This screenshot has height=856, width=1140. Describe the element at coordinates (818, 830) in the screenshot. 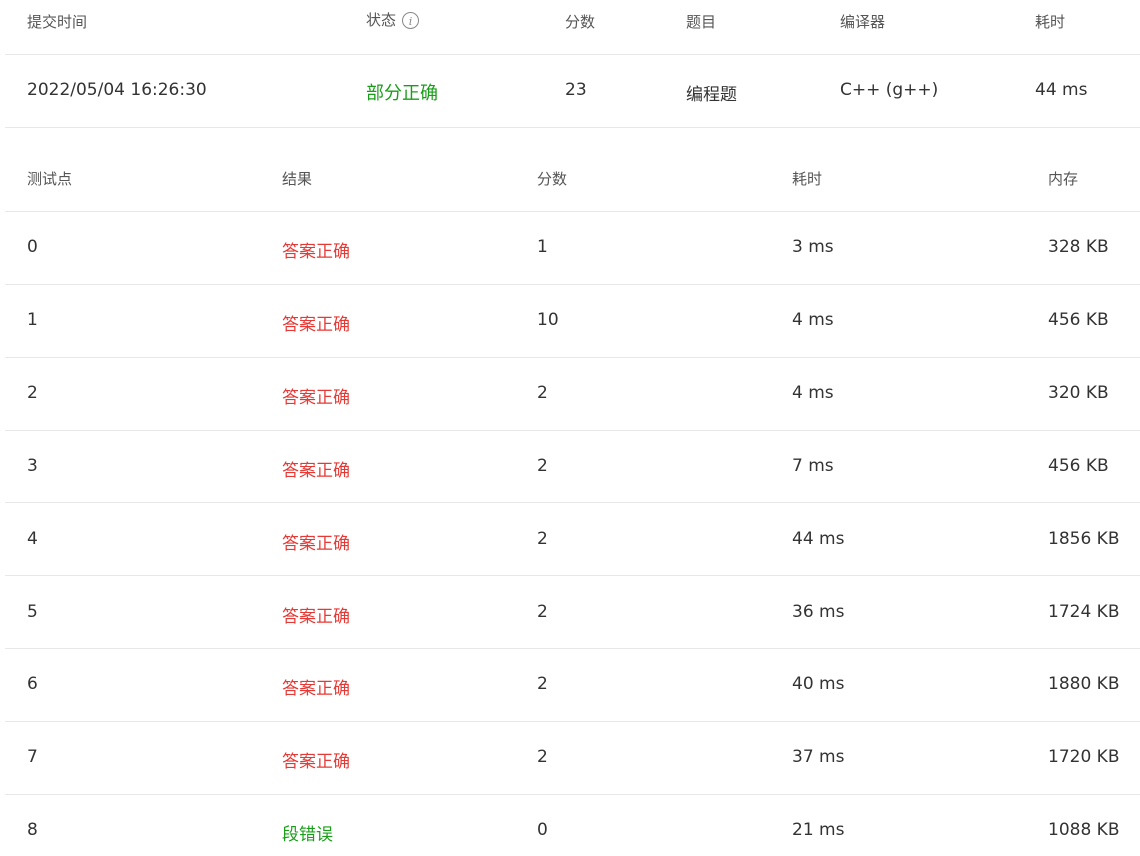

I see `case-time: 21 ms` at that location.